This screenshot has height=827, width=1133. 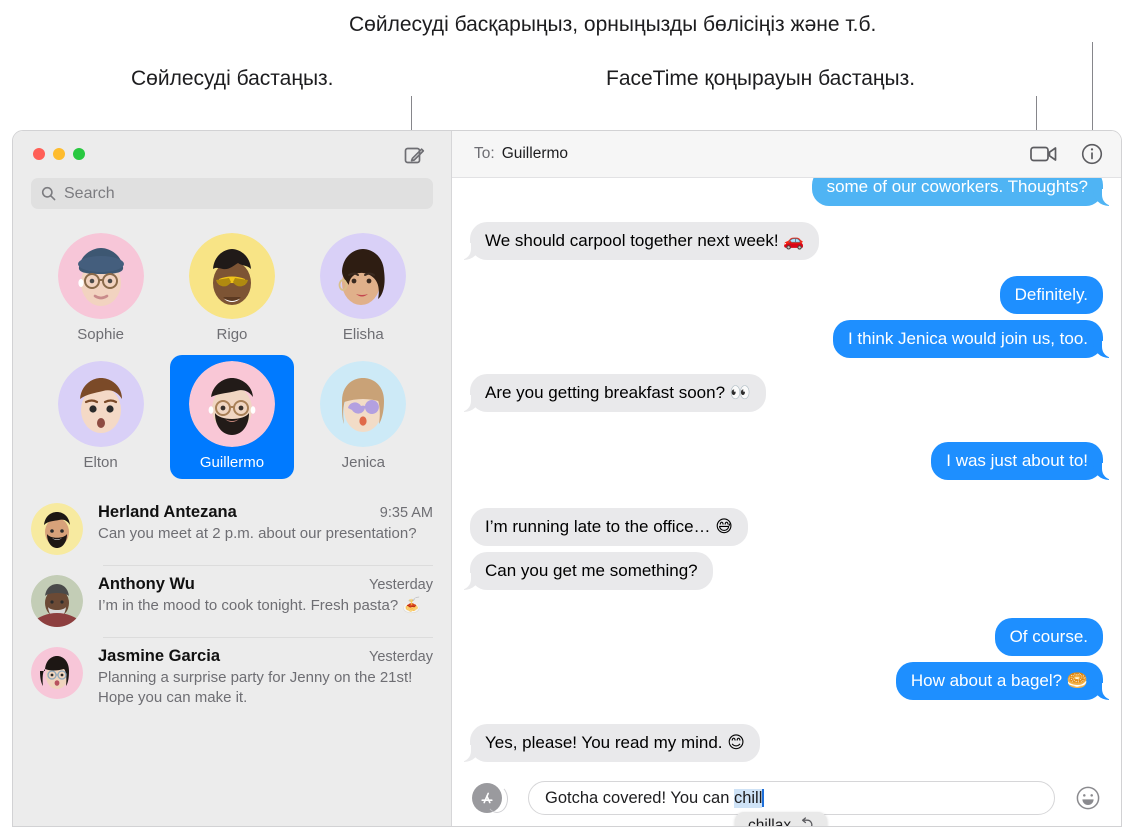 I want to click on avatar-anthony, so click(x=57, y=601).